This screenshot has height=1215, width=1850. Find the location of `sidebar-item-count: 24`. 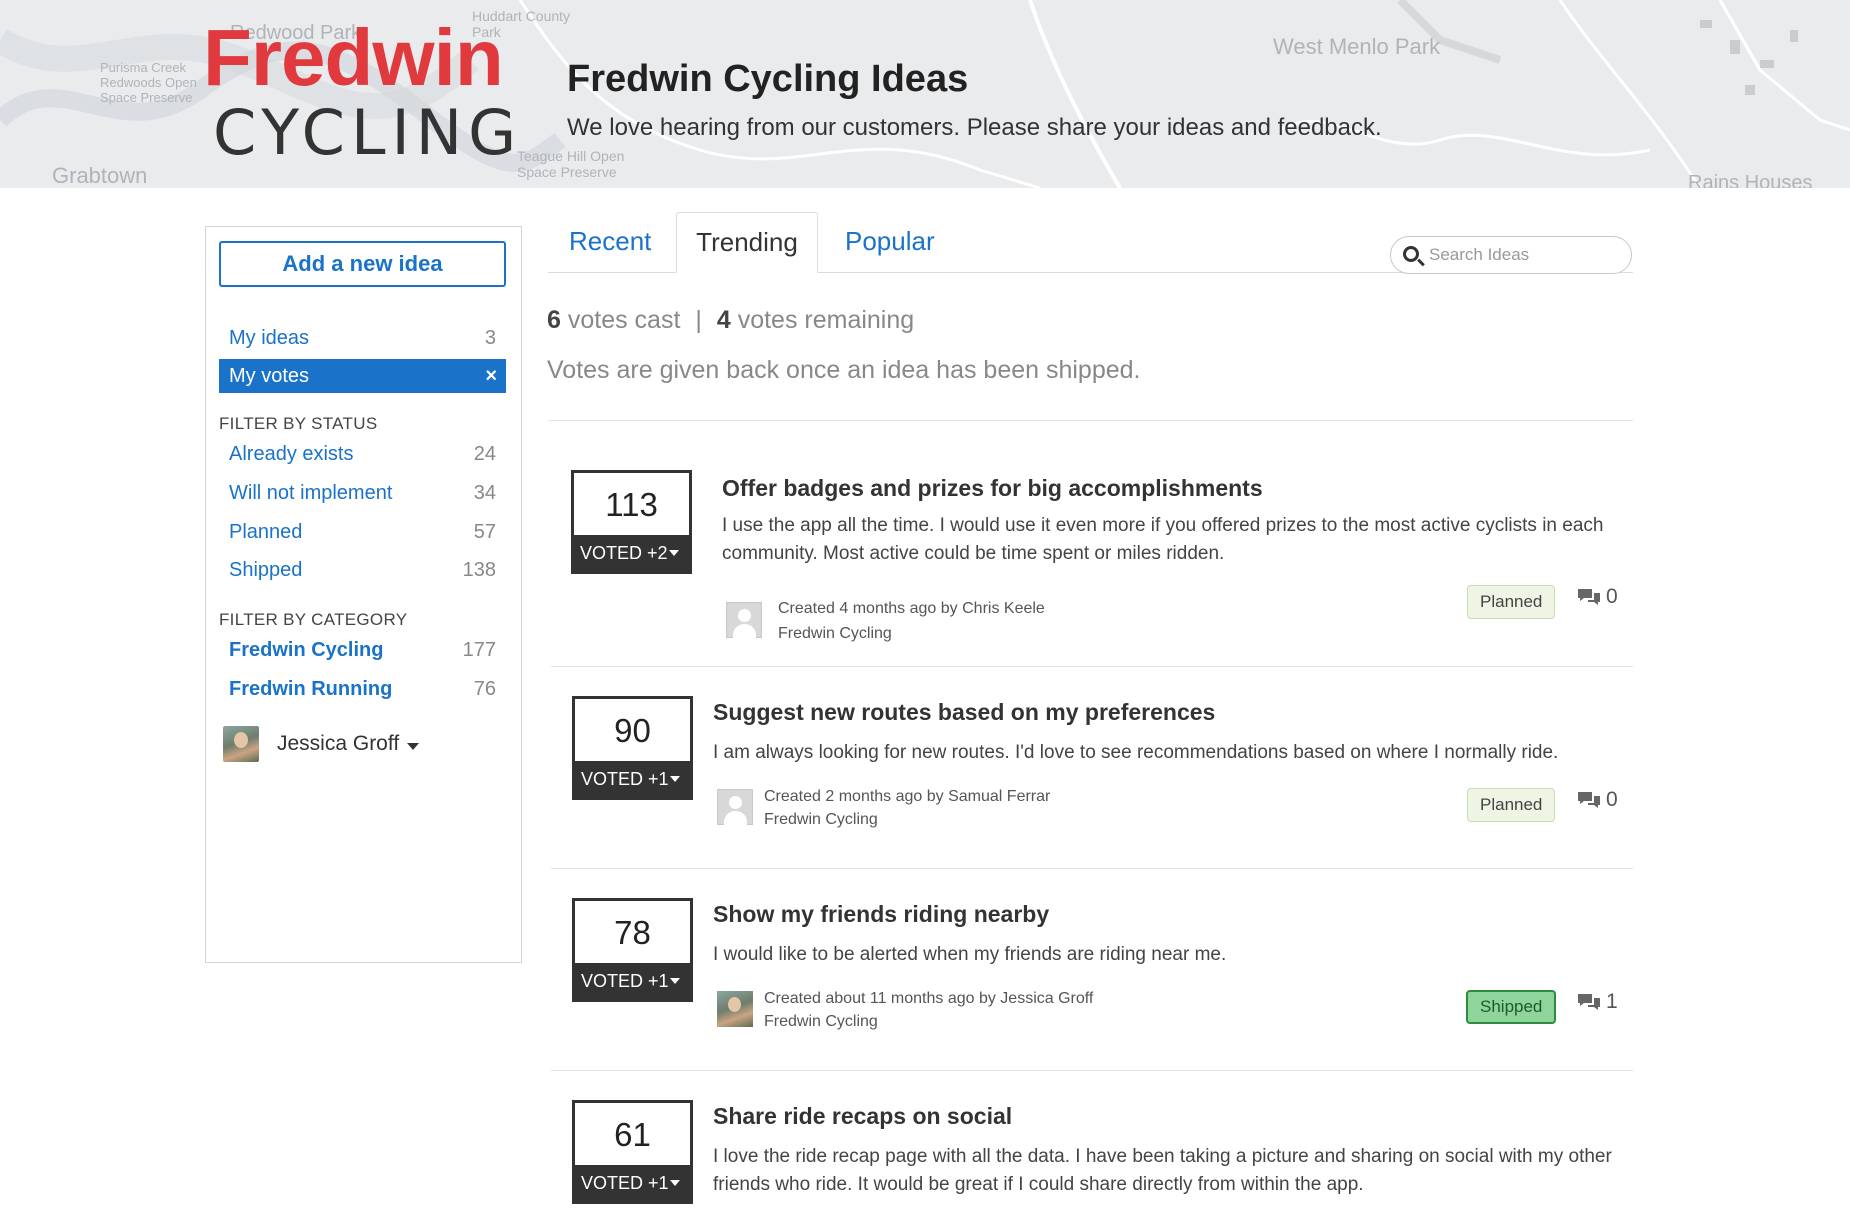

sidebar-item-count: 24 is located at coordinates (484, 454).